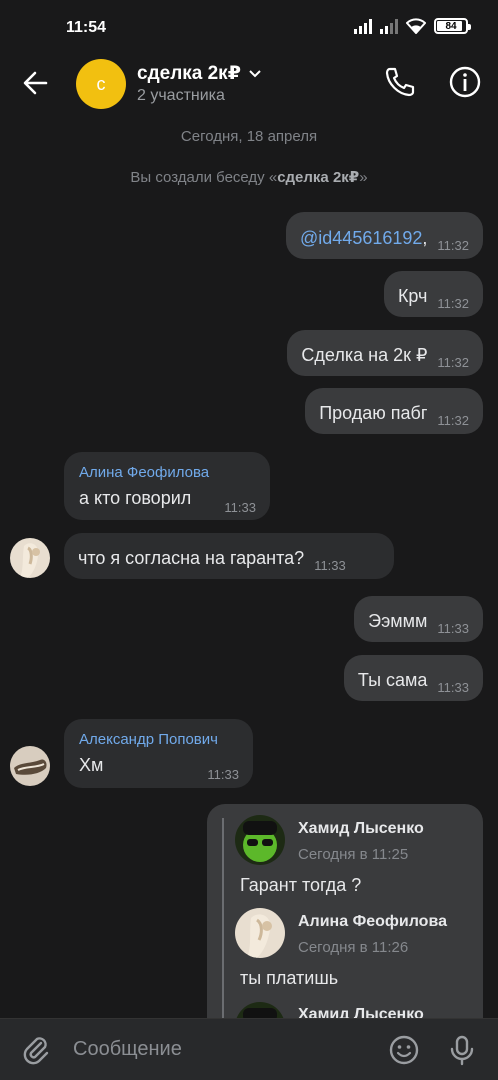 This screenshot has width=498, height=1080. I want to click on outgoing-message: Сделка на 2к ₽ 11:32, so click(385, 353).